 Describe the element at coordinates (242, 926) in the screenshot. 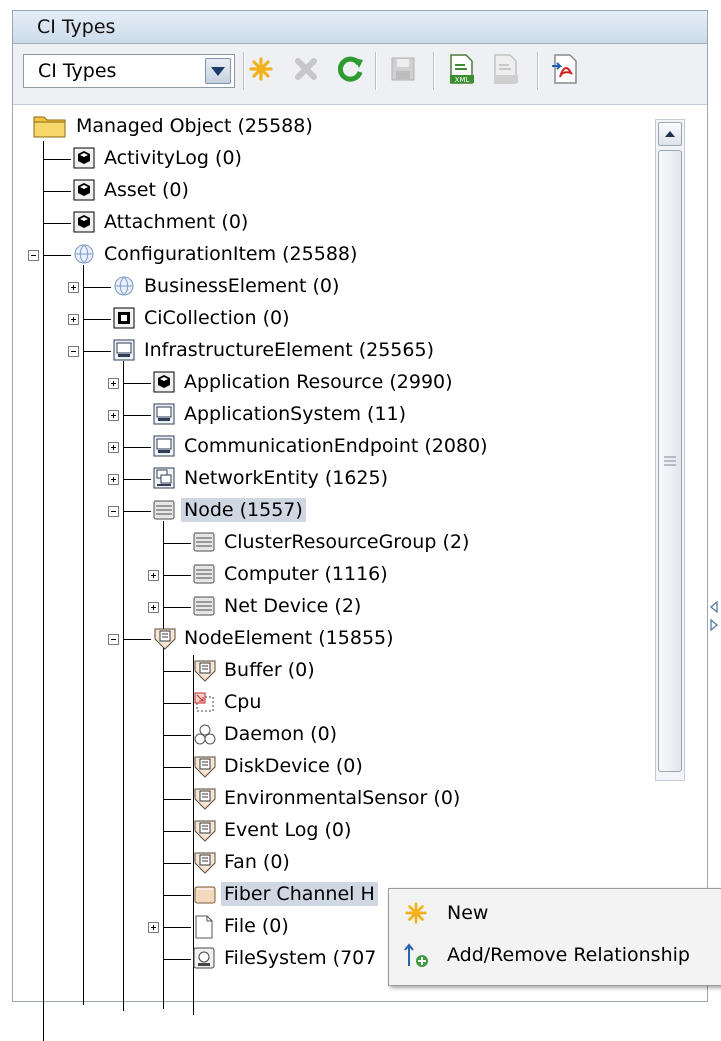

I see `tree-node-file: File (0)` at that location.